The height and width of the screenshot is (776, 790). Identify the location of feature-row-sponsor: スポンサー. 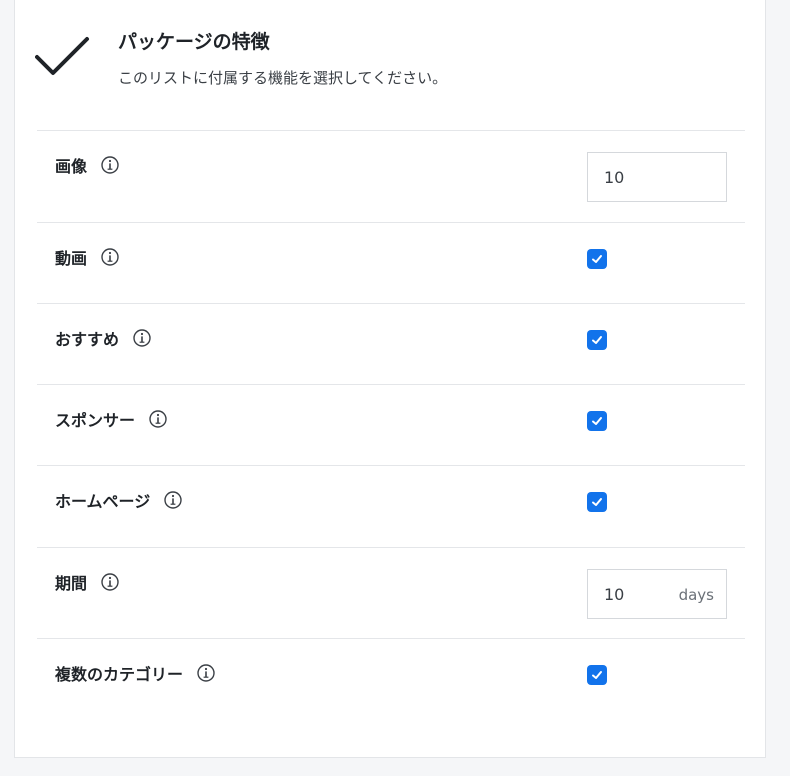
(391, 424).